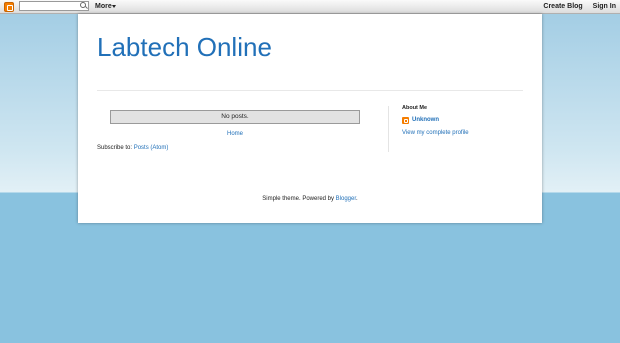 The image size is (620, 343). I want to click on profile-name-link: Unknown, so click(425, 120).